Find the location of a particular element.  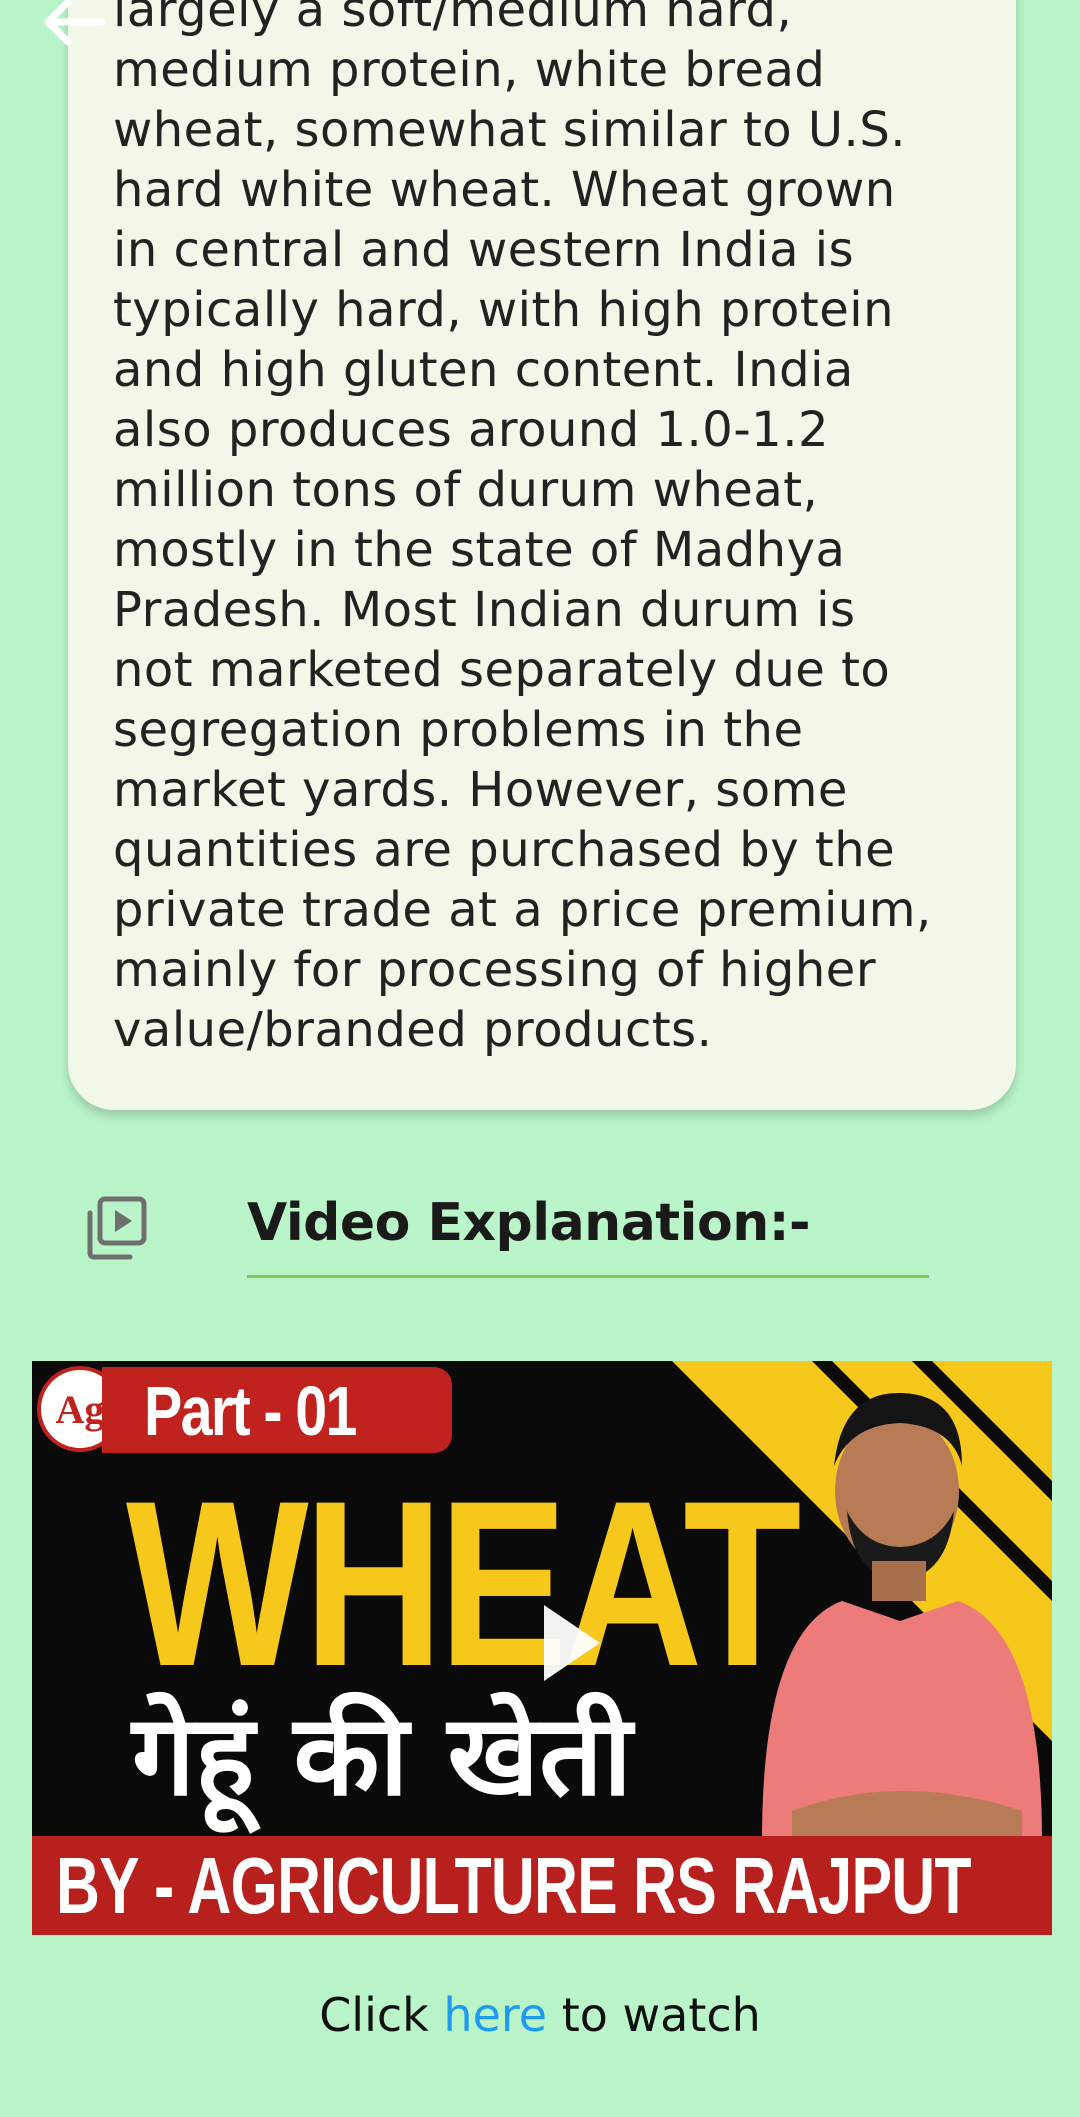

article-line: hard white wheat. Wheat grown is located at coordinates (504, 190).